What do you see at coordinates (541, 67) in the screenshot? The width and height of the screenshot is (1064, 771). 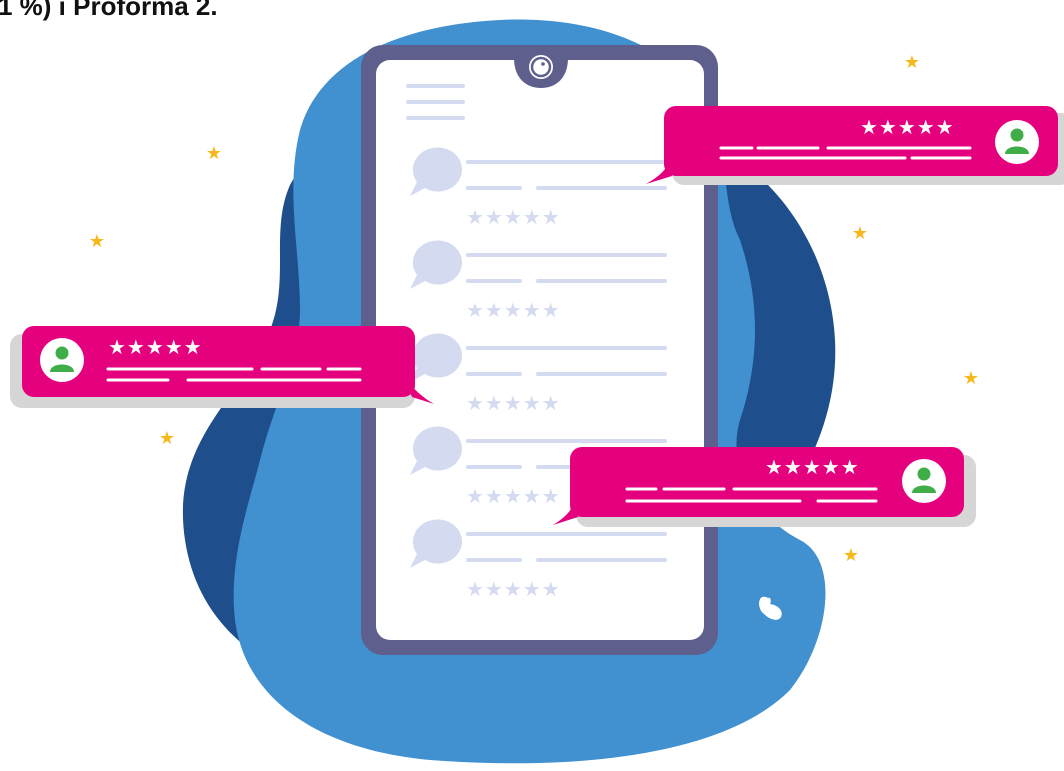 I see `phone-camera-icon` at bounding box center [541, 67].